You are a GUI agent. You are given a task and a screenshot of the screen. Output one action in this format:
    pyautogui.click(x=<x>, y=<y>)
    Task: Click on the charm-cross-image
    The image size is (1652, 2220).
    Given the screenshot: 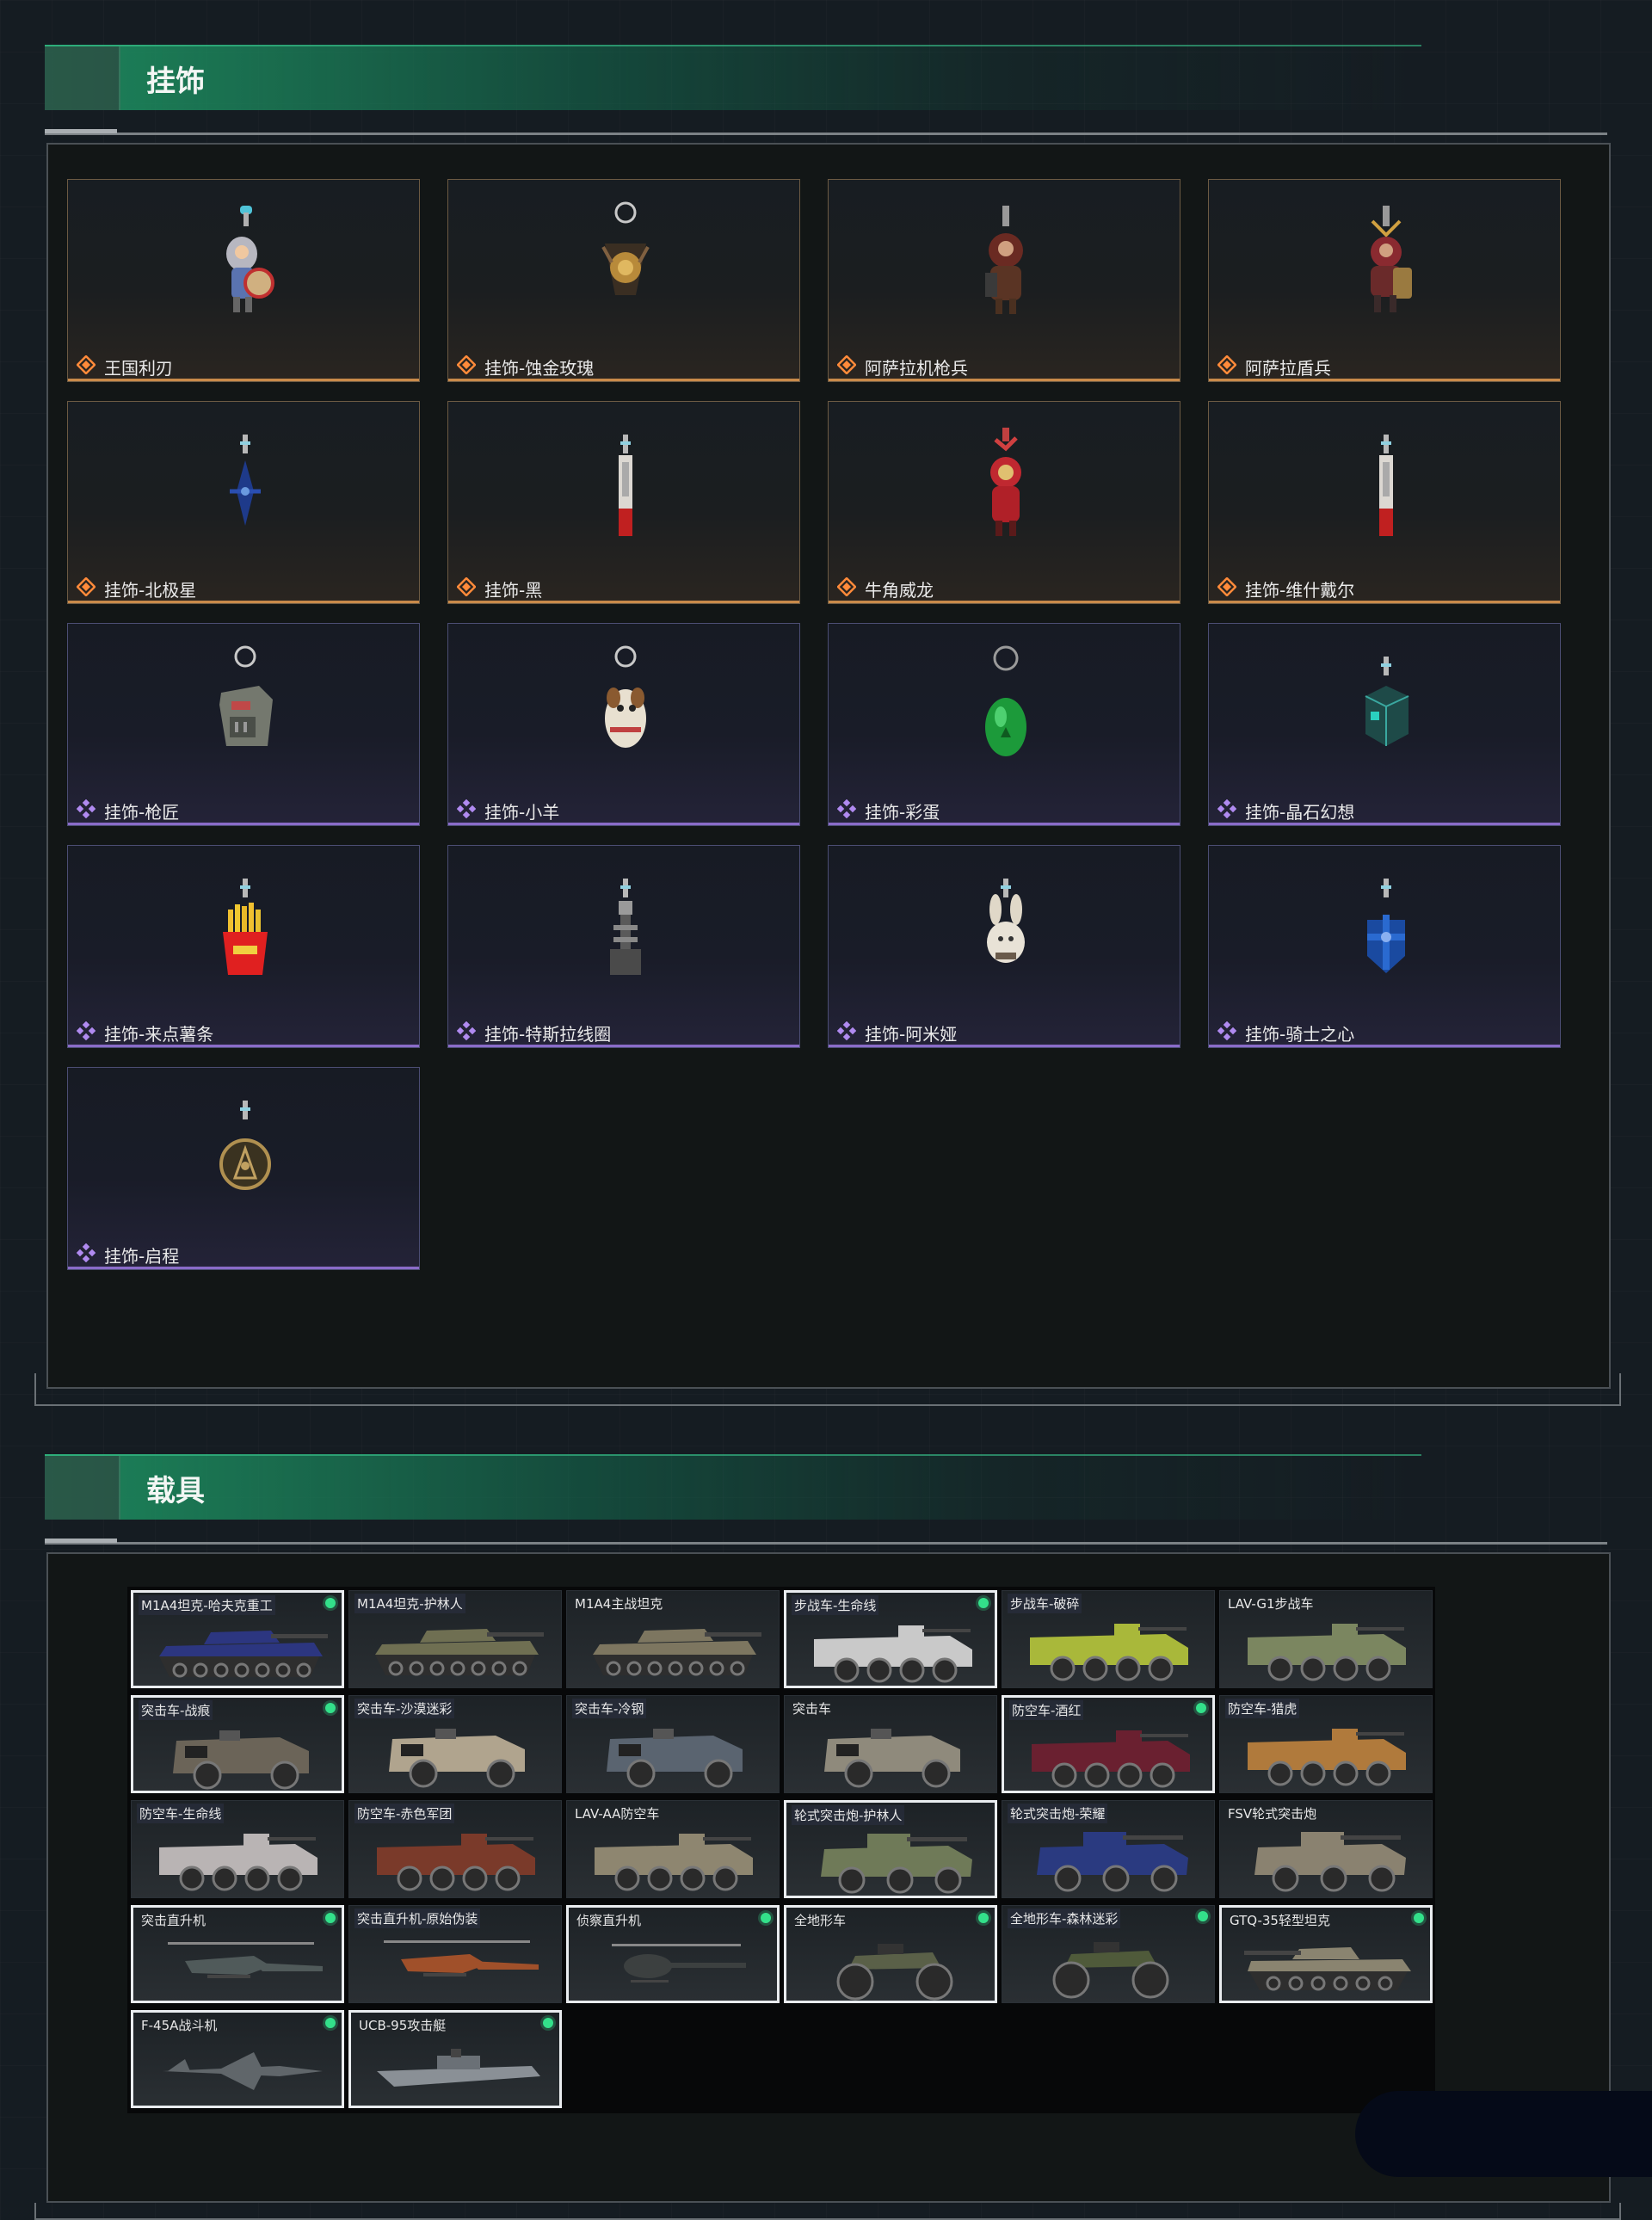 What is the action you would take?
    pyautogui.click(x=1386, y=926)
    